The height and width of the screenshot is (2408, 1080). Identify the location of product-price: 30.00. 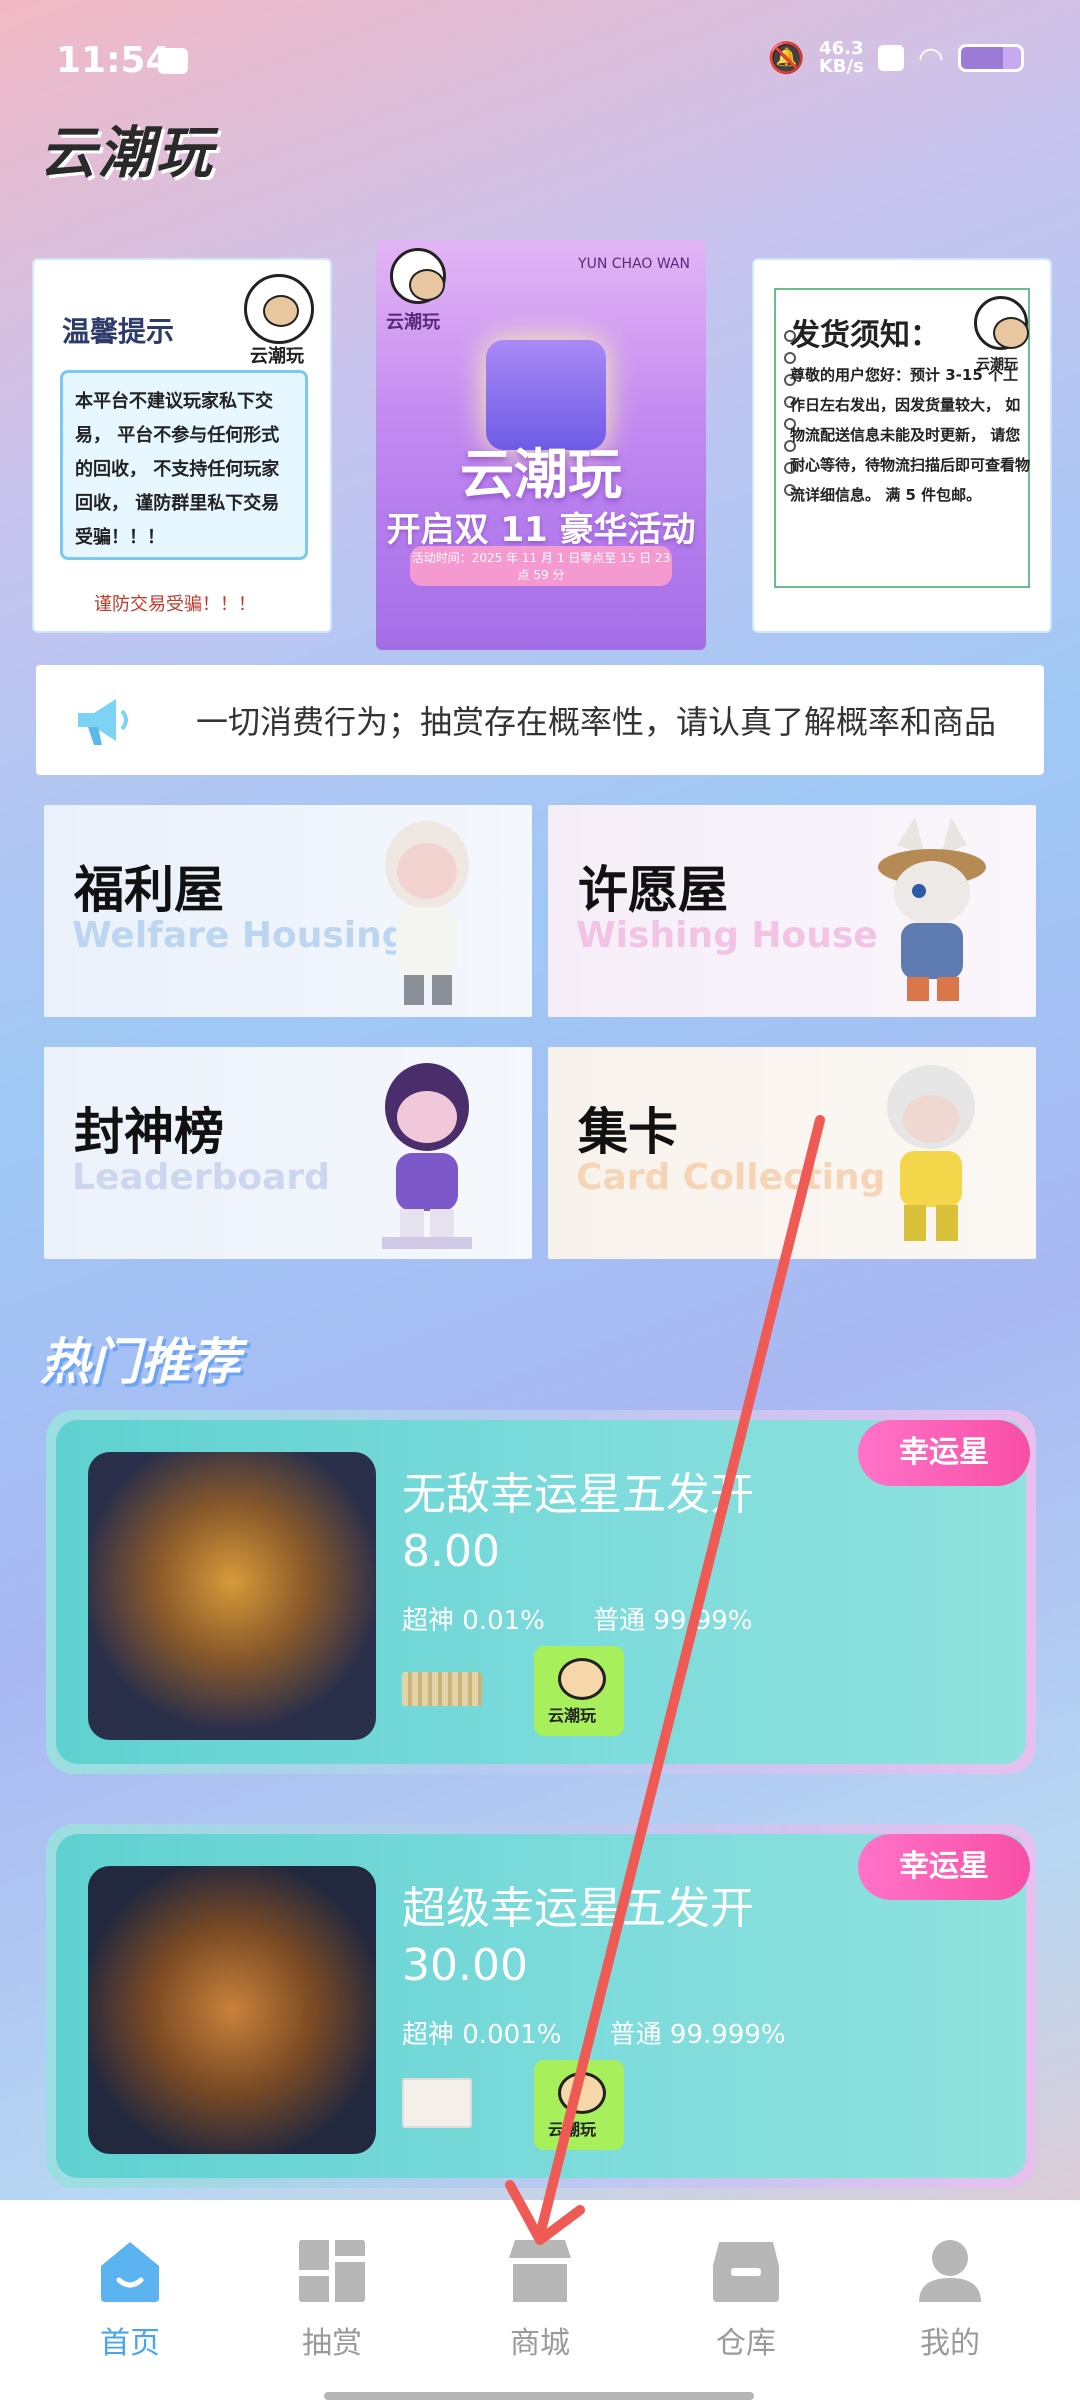
(465, 1965).